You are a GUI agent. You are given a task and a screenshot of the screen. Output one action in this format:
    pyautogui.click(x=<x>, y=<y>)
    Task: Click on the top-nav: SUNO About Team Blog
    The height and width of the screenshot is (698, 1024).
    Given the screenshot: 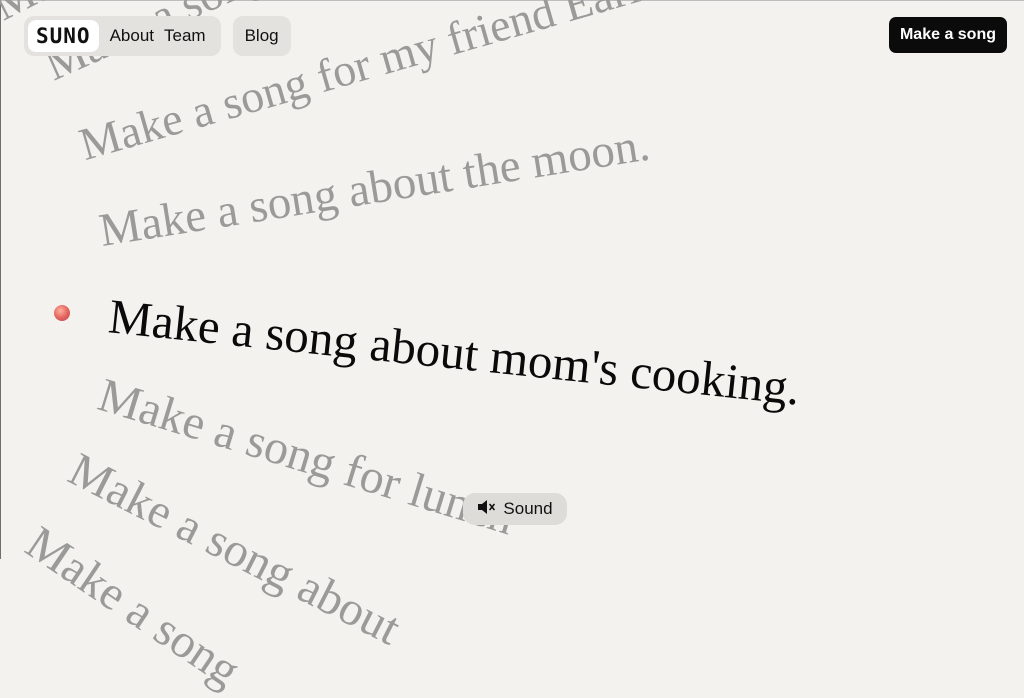 What is the action you would take?
    pyautogui.click(x=157, y=36)
    